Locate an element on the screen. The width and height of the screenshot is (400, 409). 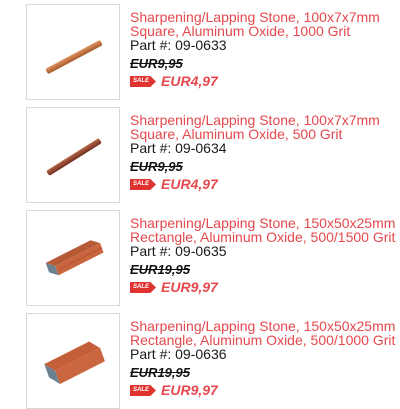
product-title-line: Square, Aluminum Oxide, 1000 Grit is located at coordinates (265, 31).